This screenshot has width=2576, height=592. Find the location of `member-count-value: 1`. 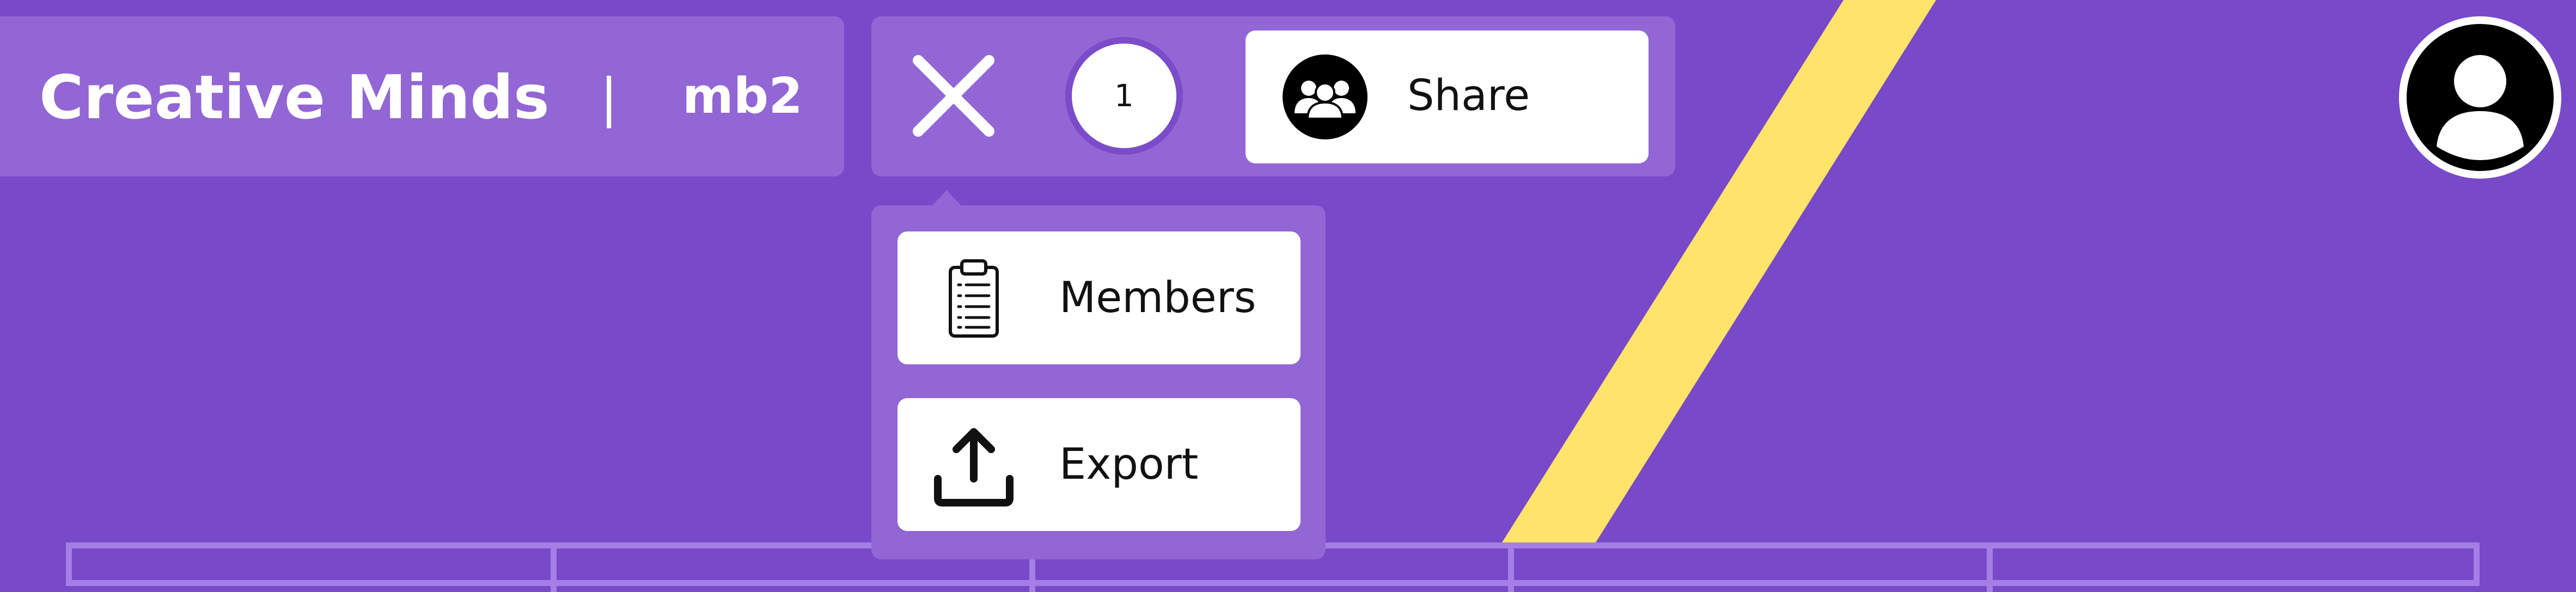

member-count-value: 1 is located at coordinates (1124, 96).